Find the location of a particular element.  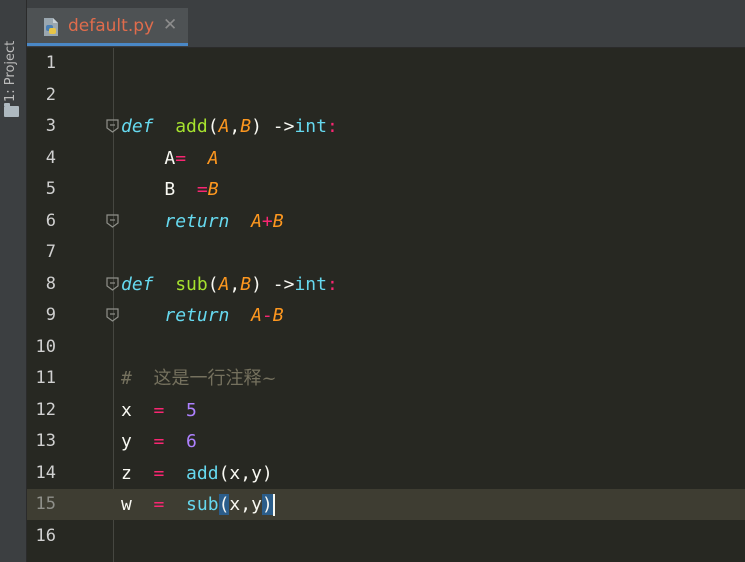

code-token: 6 is located at coordinates (191, 441).